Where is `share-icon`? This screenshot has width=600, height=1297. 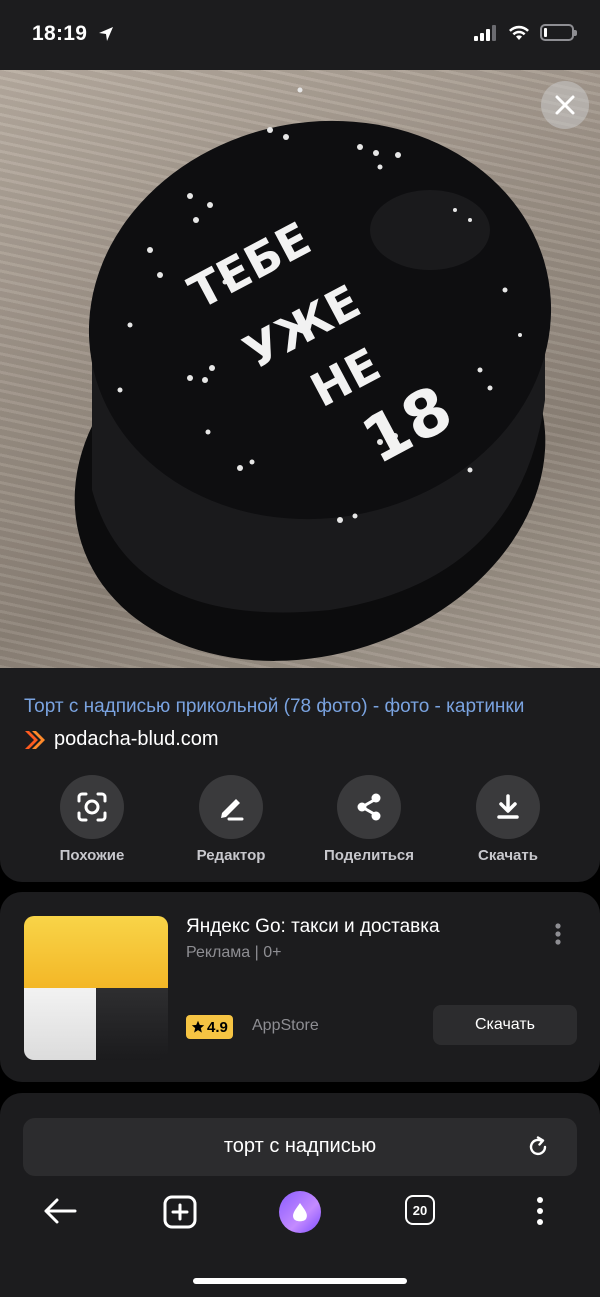
share-icon is located at coordinates (369, 807).